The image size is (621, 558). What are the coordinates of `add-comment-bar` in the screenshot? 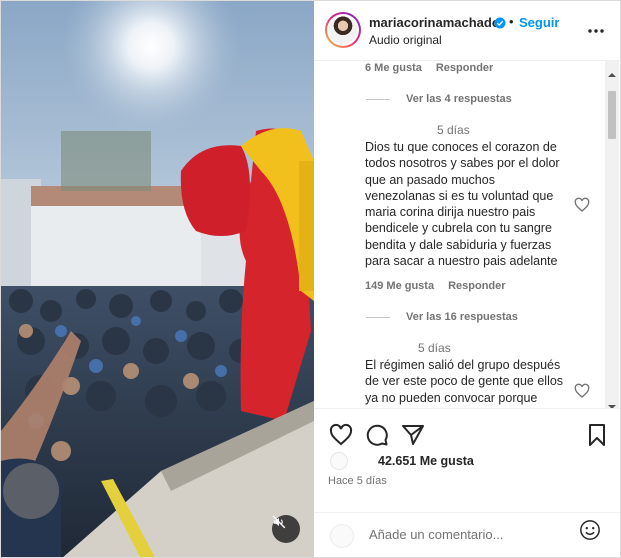 It's located at (467, 534).